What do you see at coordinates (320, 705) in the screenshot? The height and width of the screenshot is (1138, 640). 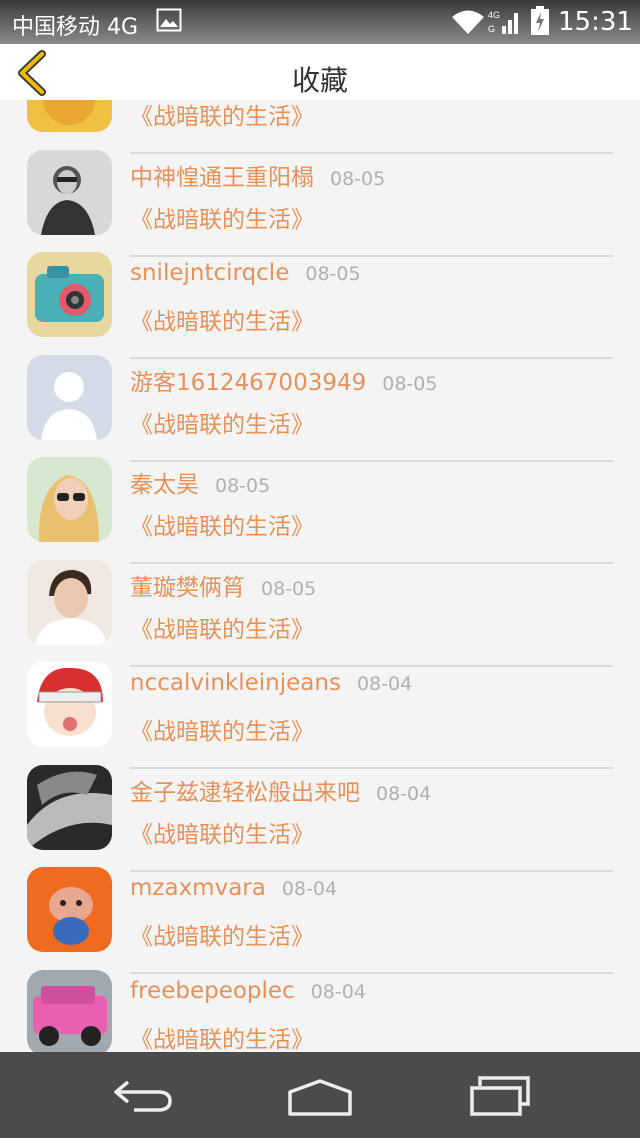 I see `list-item: nccalvinkleinjeans 08-04 《战暗联的生活》` at bounding box center [320, 705].